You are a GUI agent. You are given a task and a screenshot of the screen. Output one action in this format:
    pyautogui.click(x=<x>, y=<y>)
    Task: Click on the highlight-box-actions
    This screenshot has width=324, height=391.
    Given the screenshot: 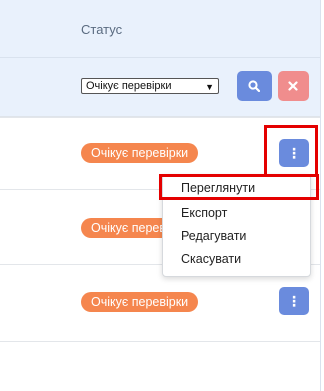 What is the action you would take?
    pyautogui.click(x=291, y=151)
    